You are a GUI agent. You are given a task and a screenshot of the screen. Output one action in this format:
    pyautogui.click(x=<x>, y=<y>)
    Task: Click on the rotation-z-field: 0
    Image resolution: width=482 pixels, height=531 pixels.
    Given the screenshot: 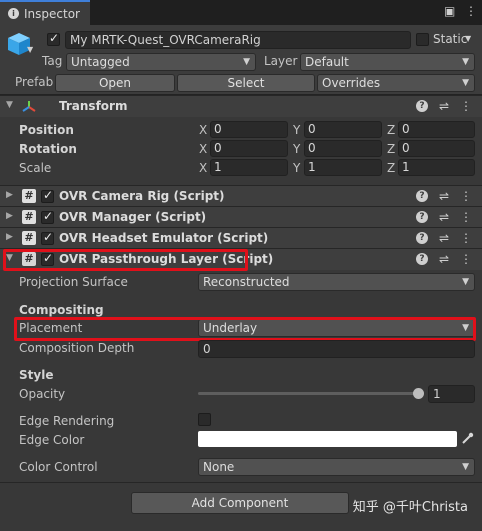 What is the action you would take?
    pyautogui.click(x=436, y=148)
    